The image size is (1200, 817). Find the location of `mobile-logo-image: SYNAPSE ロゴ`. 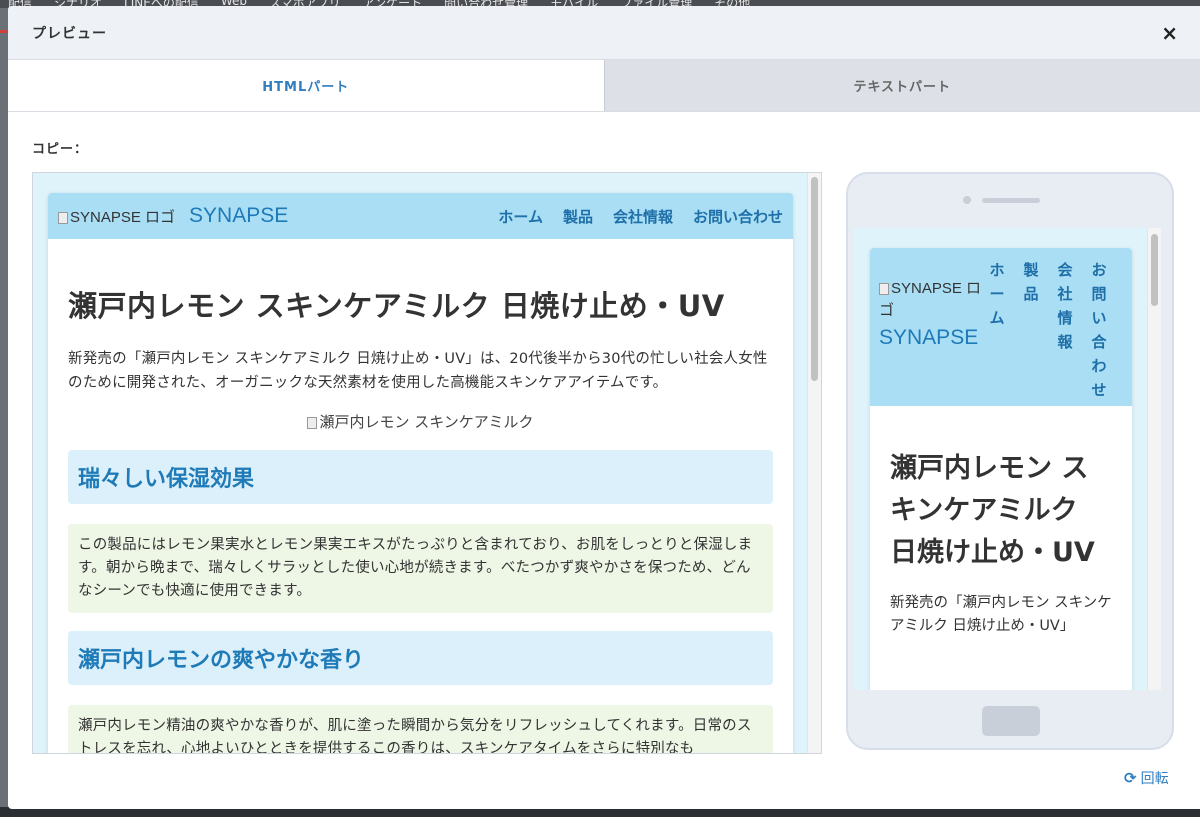

mobile-logo-image: SYNAPSE ロゴ is located at coordinates (934, 300).